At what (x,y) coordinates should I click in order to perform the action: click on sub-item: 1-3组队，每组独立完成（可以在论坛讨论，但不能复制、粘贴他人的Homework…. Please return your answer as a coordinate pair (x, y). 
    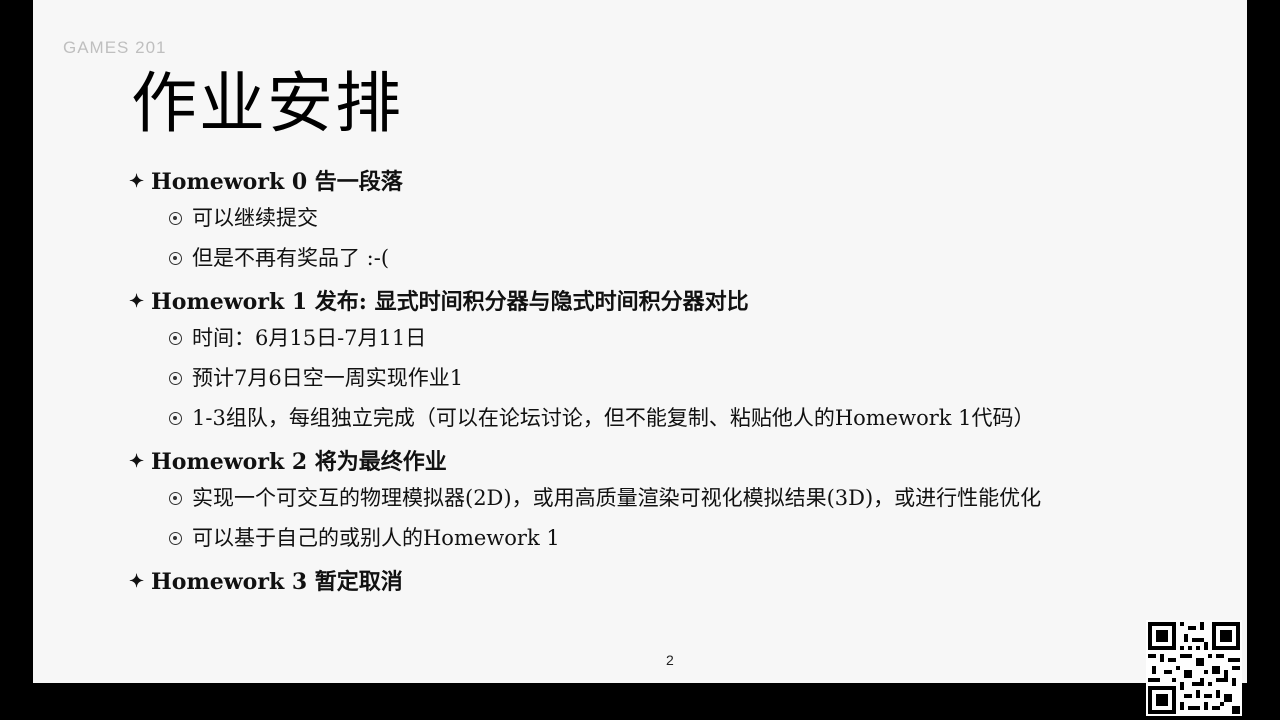
    Looking at the image, I should click on (704, 418).